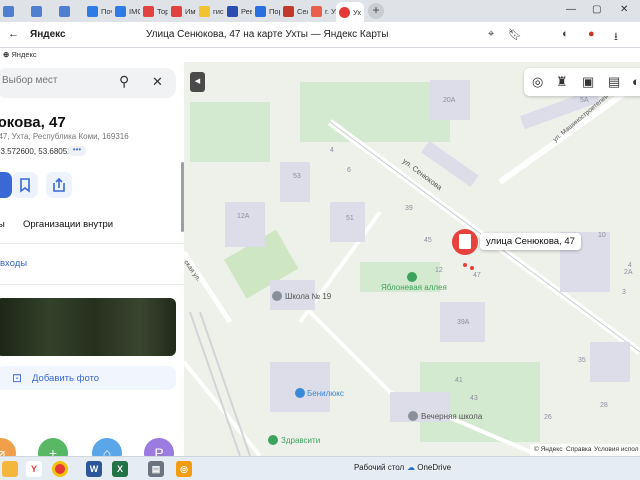 The width and height of the screenshot is (640, 480). What do you see at coordinates (182, 197) in the screenshot?
I see `panel-scrollbar` at bounding box center [182, 197].